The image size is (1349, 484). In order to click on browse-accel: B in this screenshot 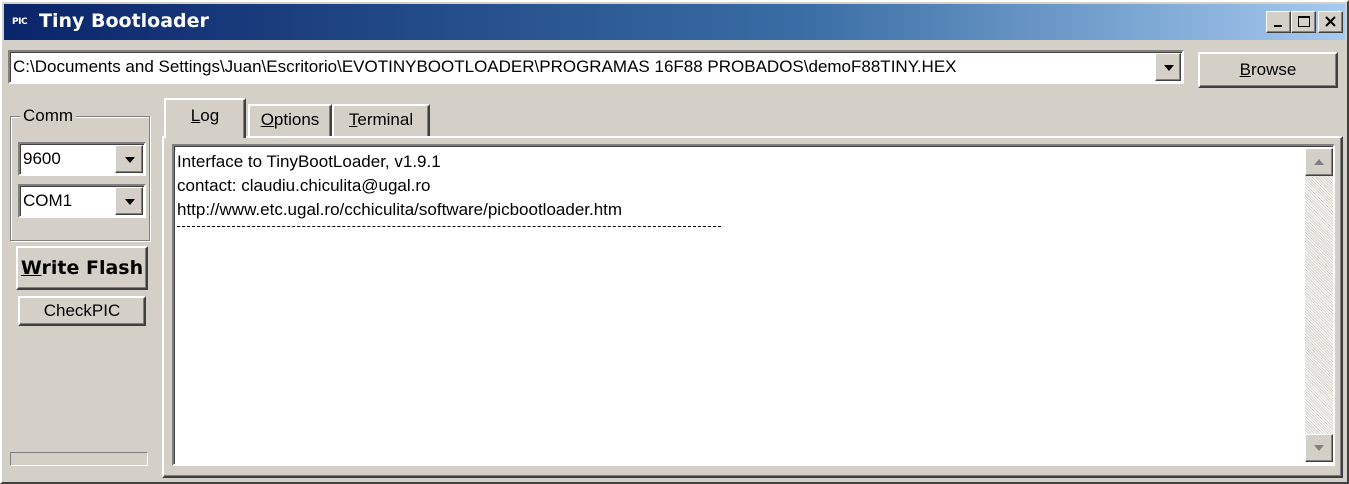, I will do `click(1245, 69)`.